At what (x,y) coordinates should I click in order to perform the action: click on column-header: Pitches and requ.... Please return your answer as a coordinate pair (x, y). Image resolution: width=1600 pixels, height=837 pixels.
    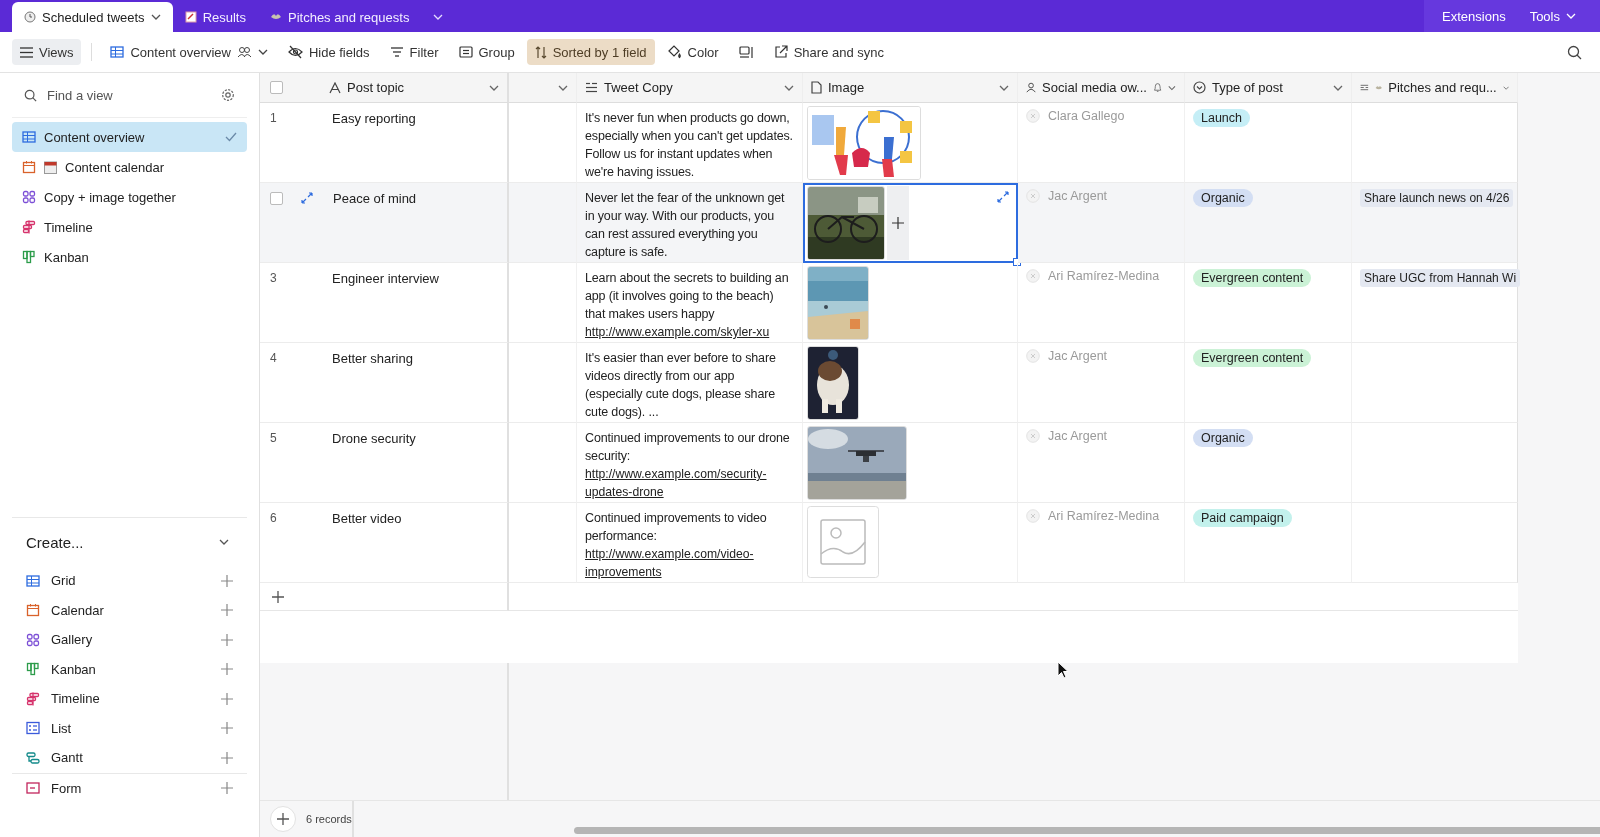
    Looking at the image, I should click on (1435, 88).